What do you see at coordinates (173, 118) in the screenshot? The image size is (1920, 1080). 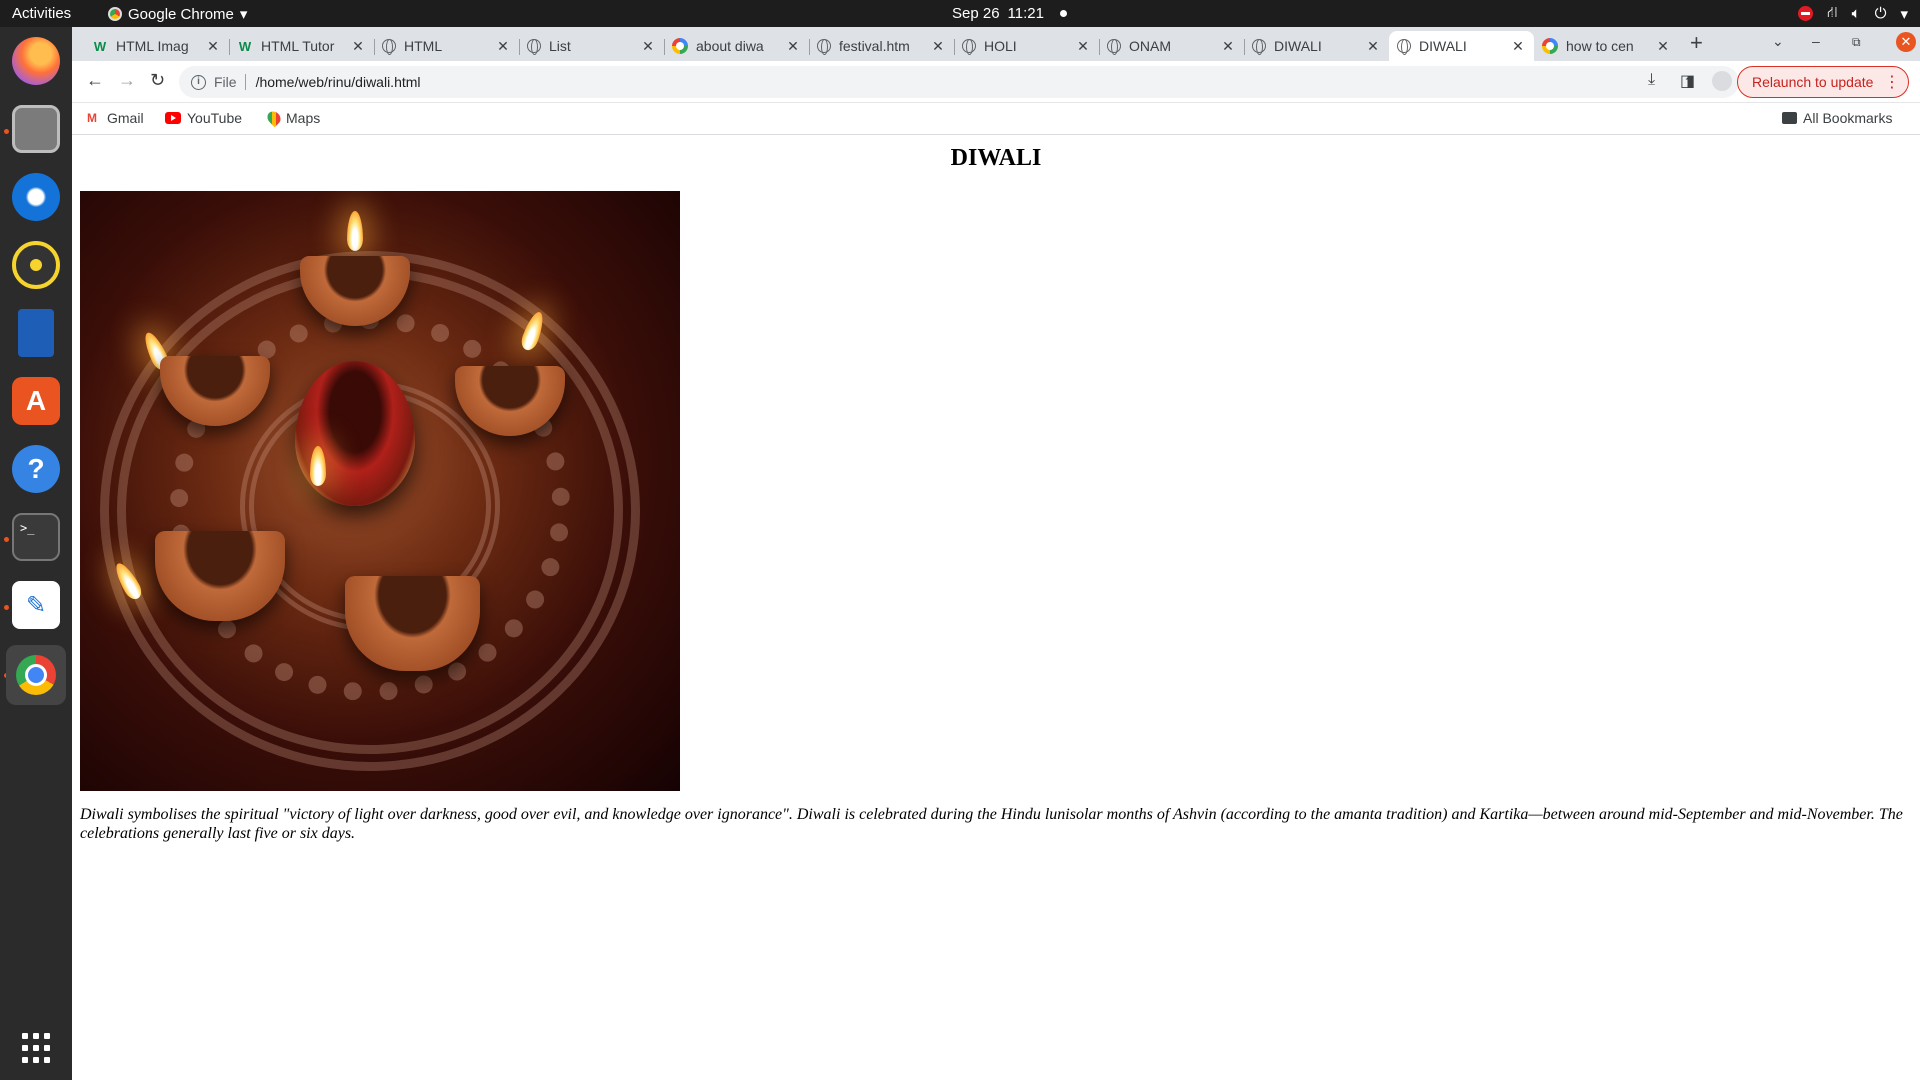 I see `youtube-icon` at bounding box center [173, 118].